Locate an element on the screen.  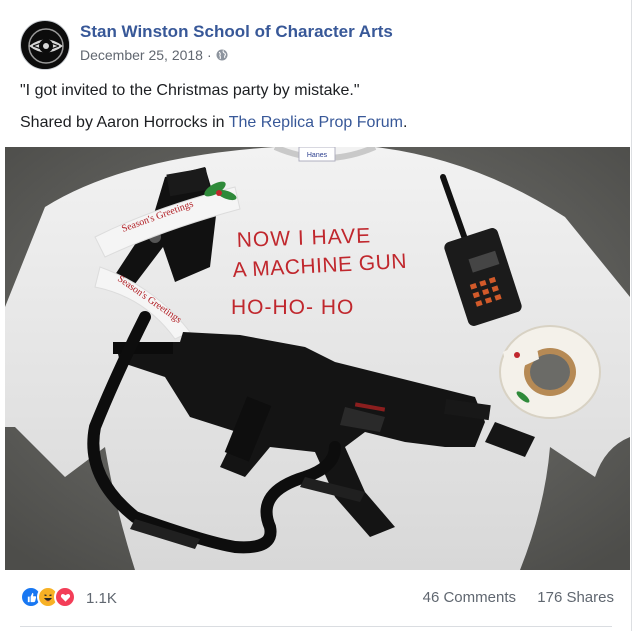
page-name-link: Stan Winston School of Character Arts is located at coordinates (236, 32).